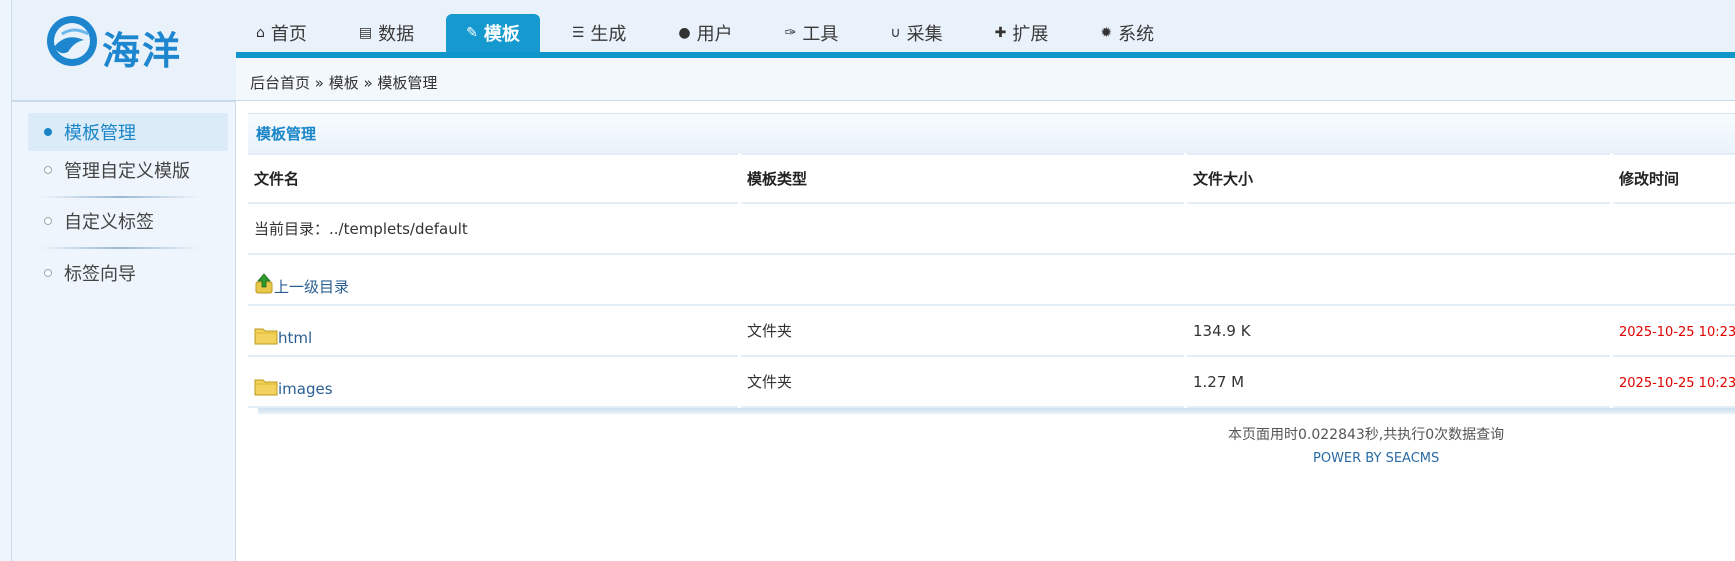 Image resolution: width=1735 pixels, height=561 pixels. Describe the element at coordinates (1000, 33) in the screenshot. I see `puzzle-icon: ✚` at that location.